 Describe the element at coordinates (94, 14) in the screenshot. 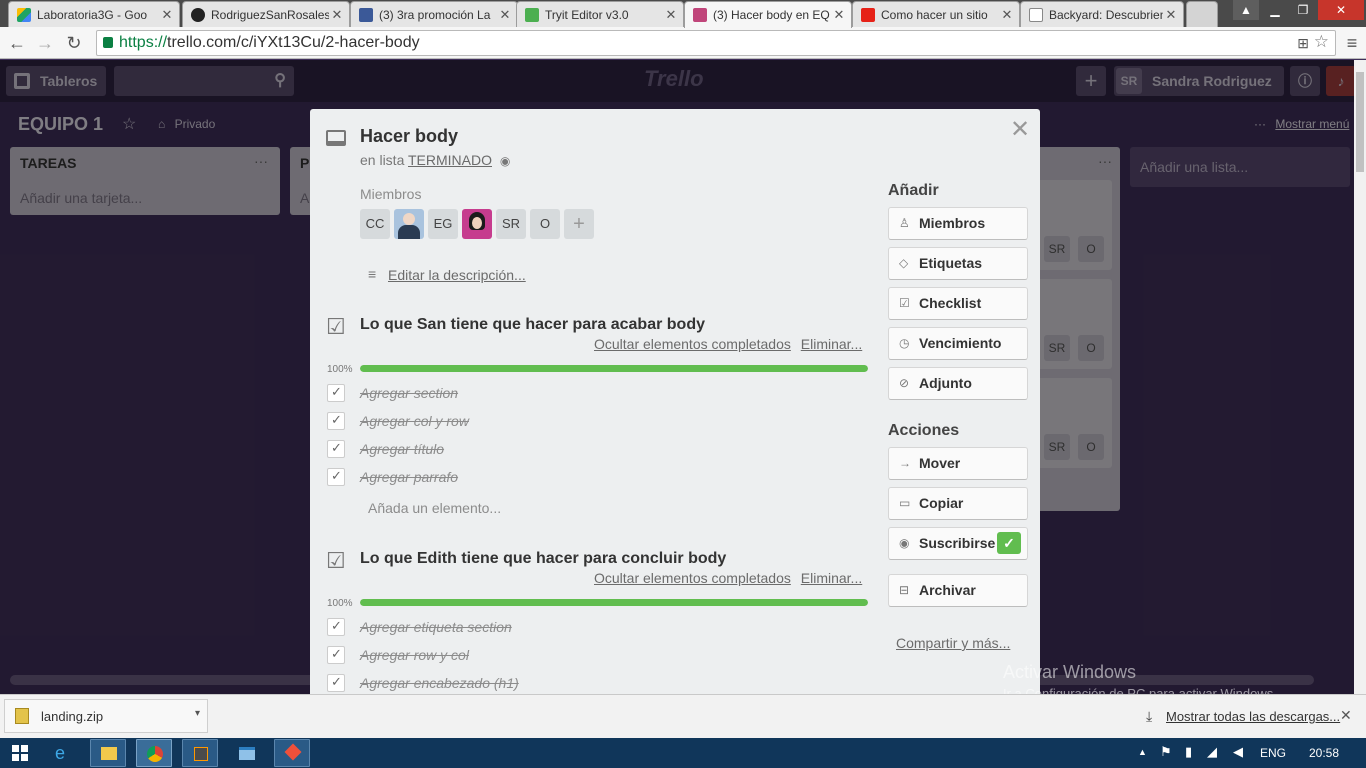

I see `browser-tab: Laboratoria3G - Goo ✕` at that location.